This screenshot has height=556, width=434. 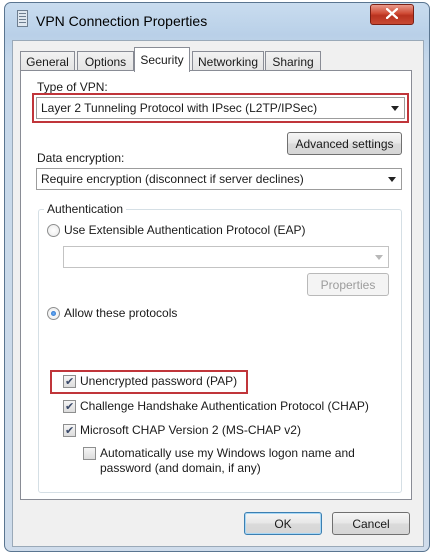 What do you see at coordinates (180, 468) in the screenshot?
I see `auto-logon-label-line2: password (and domain, if any)` at bounding box center [180, 468].